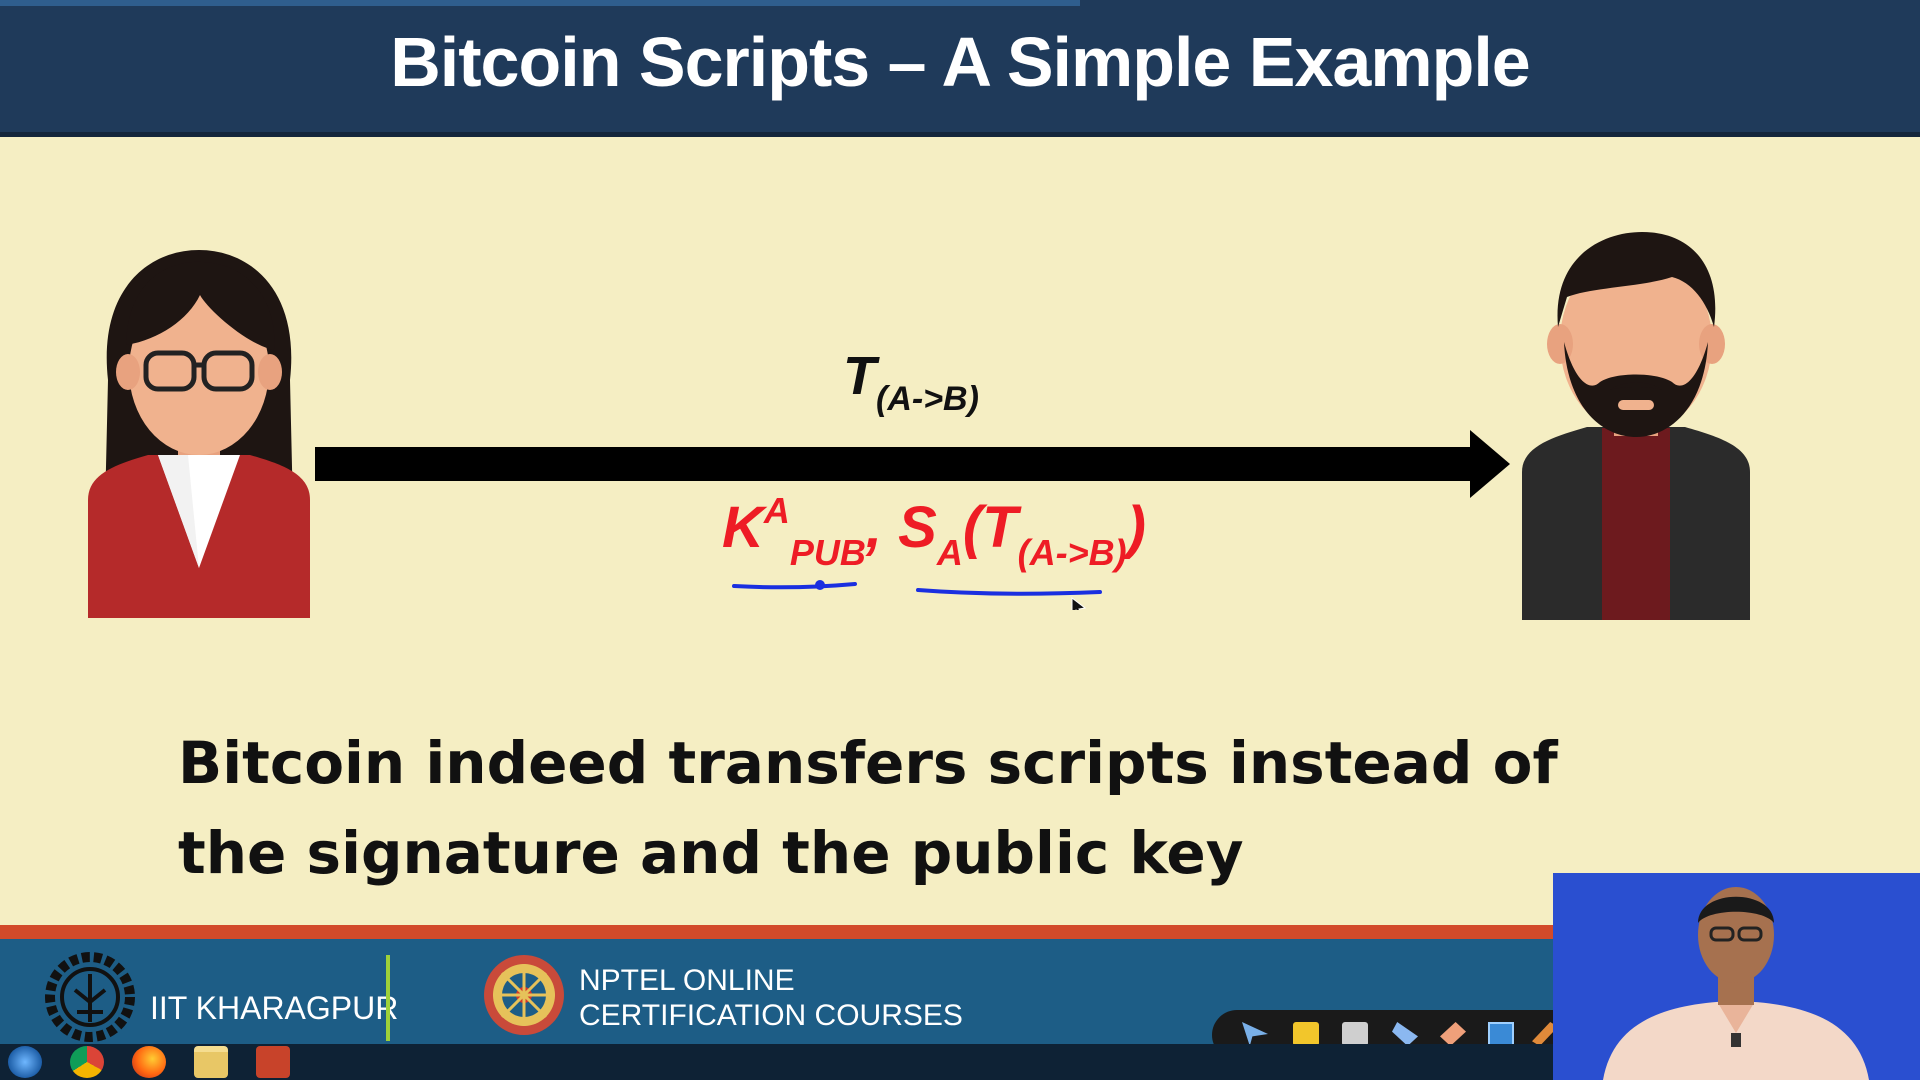 The height and width of the screenshot is (1080, 1920). I want to click on footer-accent-stripe, so click(780, 932).